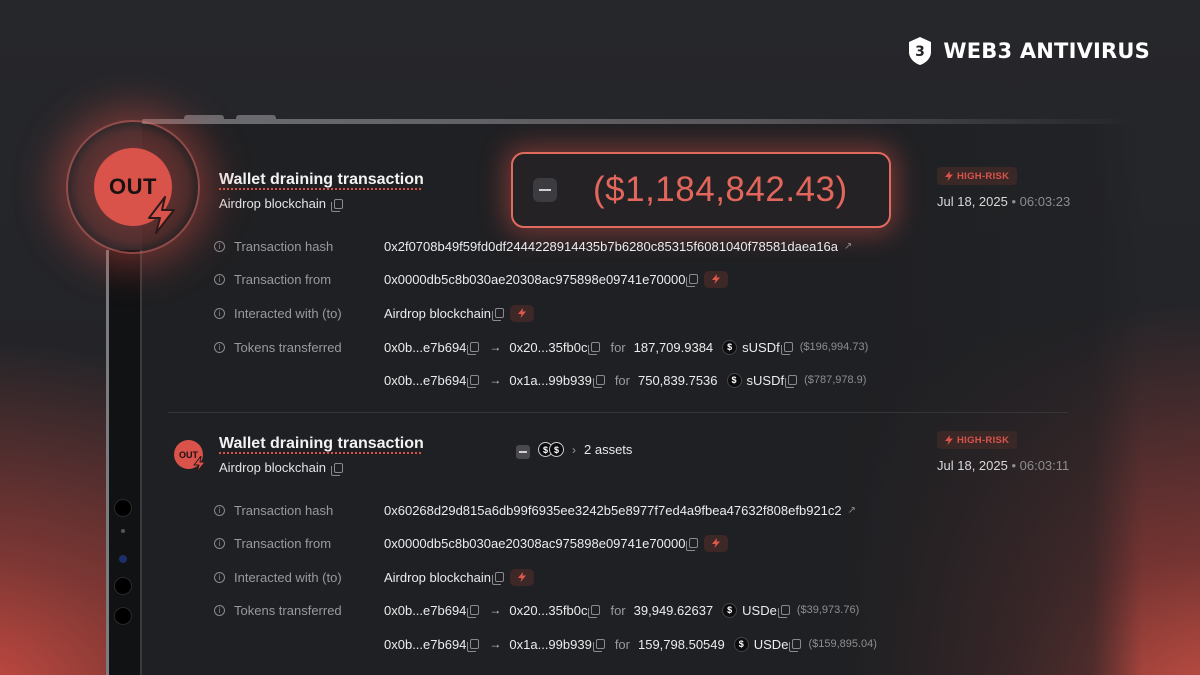 The height and width of the screenshot is (675, 1200). I want to click on device-camera, so click(123, 559).